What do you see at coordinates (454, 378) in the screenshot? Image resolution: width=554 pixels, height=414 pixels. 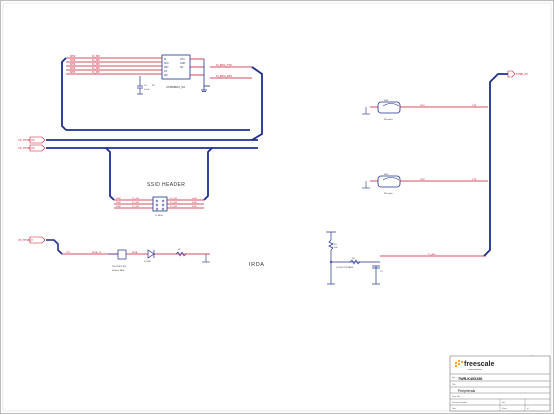 I see `svg-text: Size` at bounding box center [454, 378].